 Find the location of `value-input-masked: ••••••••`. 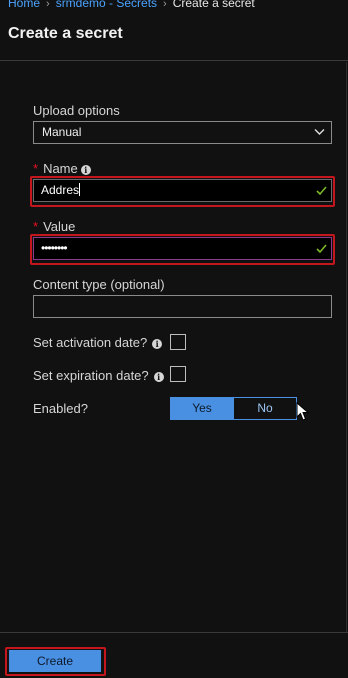

value-input-masked: •••••••• is located at coordinates (54, 248).